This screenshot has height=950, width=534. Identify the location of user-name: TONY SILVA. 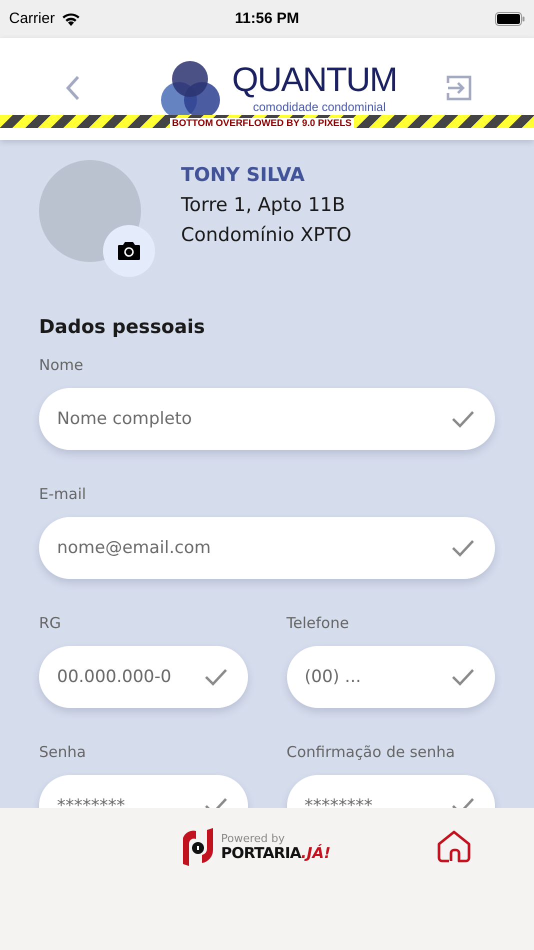
(243, 175).